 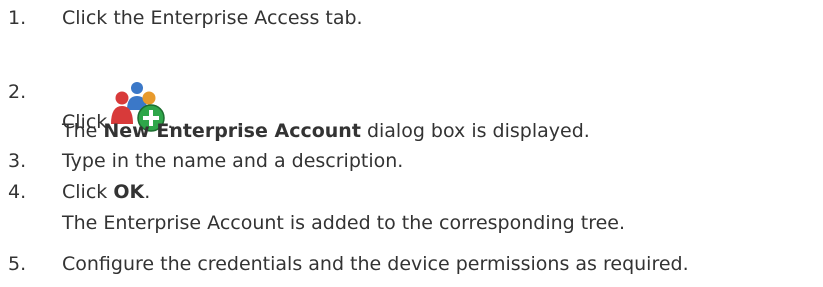 I want to click on result-text-pre: The, so click(x=83, y=131).